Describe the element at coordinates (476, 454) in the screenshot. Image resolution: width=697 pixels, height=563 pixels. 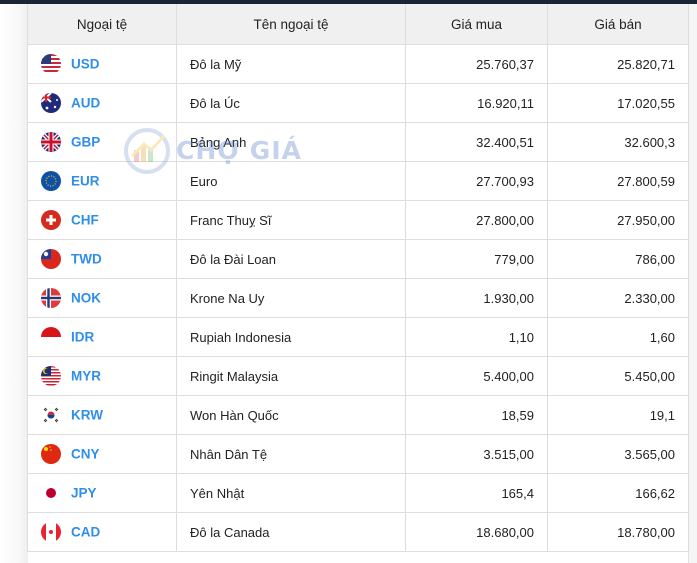
I see `buy-price: 3.515,00` at that location.